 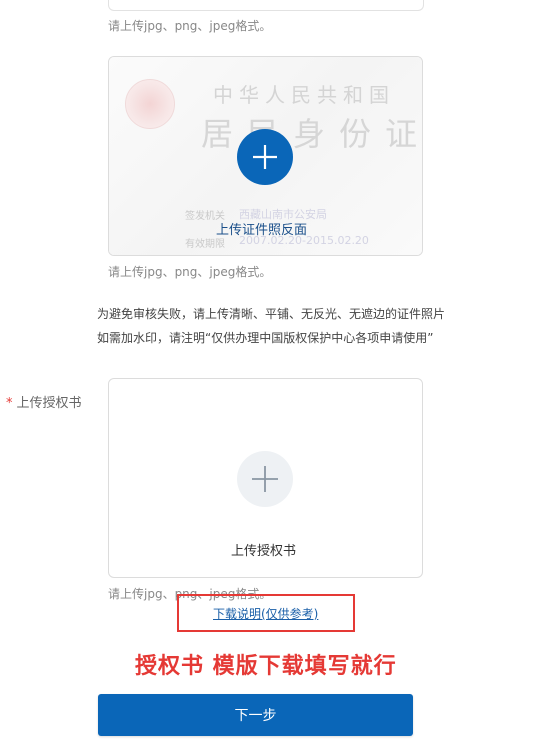 I want to click on notice-line-1: 为避免审核失败，请上传清晰、平铺、无反光、无遮边的证件照片, so click(x=271, y=314).